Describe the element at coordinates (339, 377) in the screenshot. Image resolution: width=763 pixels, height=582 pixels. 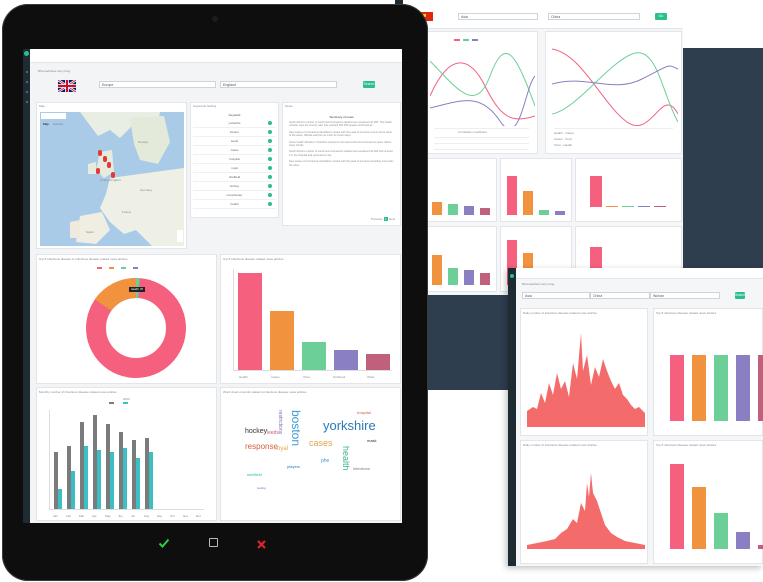
I see `x-tick-label: Outbreak` at that location.